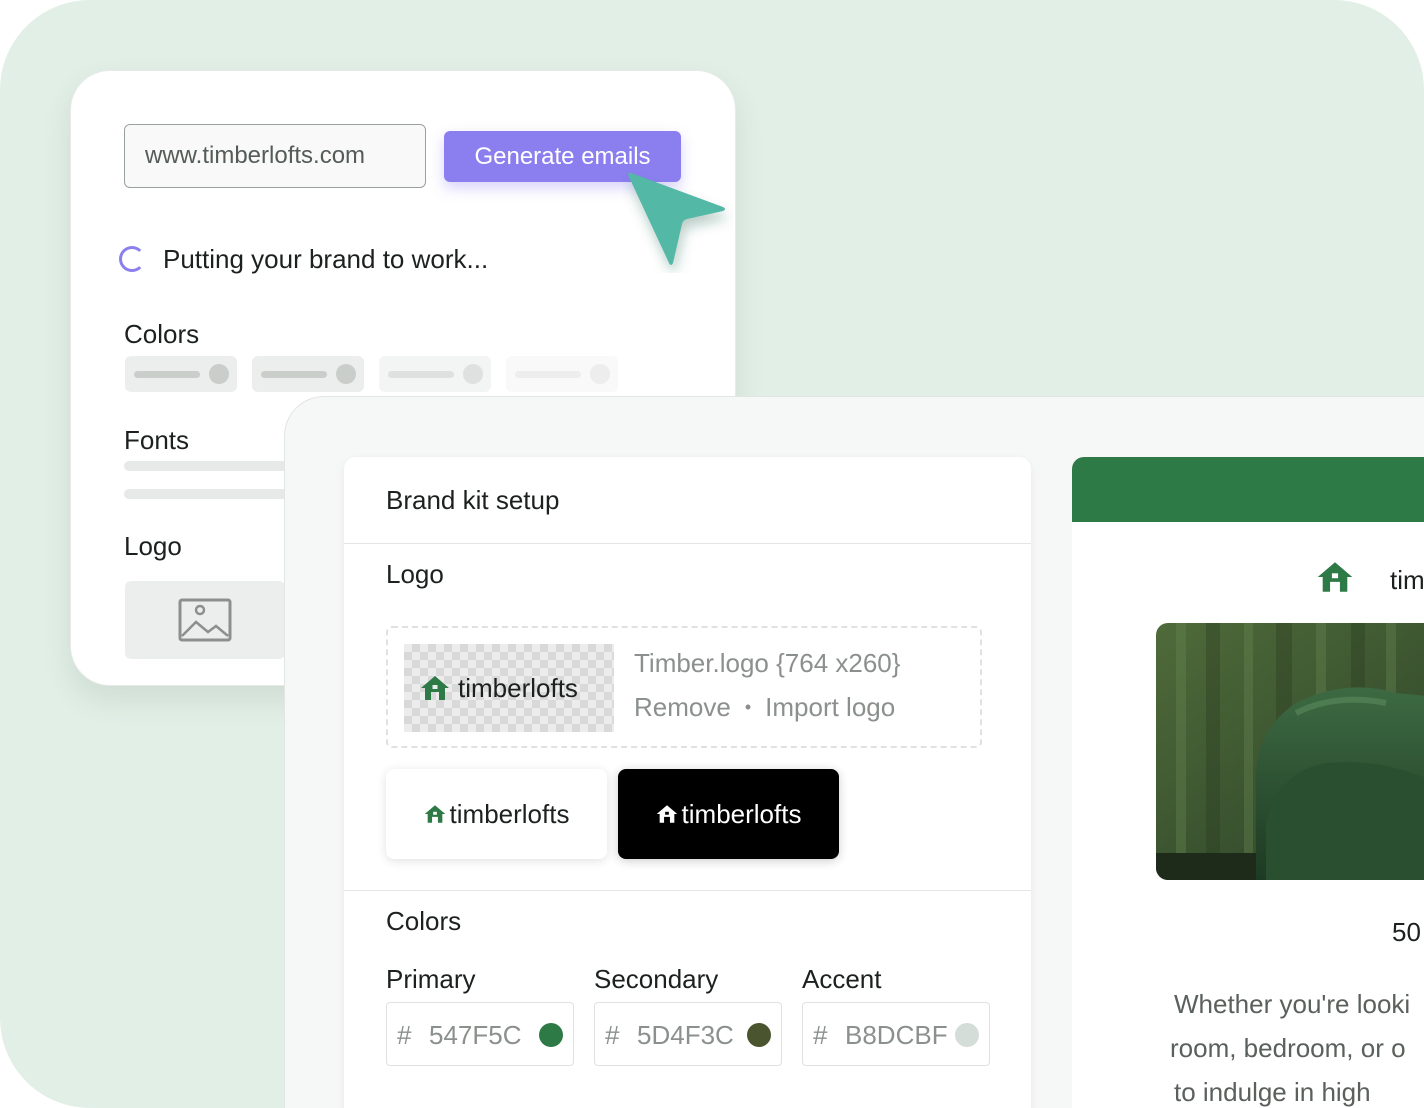 The image size is (1424, 1108). Describe the element at coordinates (1406, 932) in the screenshot. I see `email-number-text: 50` at that location.